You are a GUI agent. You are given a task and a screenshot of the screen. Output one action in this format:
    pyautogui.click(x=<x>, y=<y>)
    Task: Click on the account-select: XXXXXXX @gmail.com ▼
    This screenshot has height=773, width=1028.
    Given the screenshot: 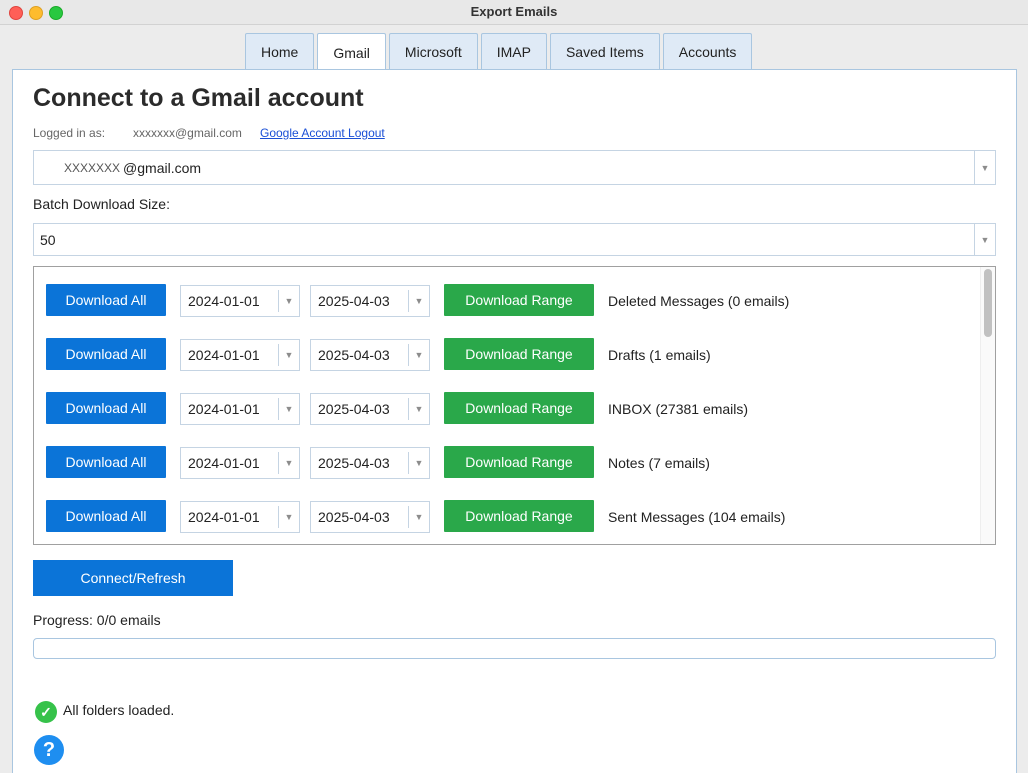 What is the action you would take?
    pyautogui.click(x=514, y=167)
    